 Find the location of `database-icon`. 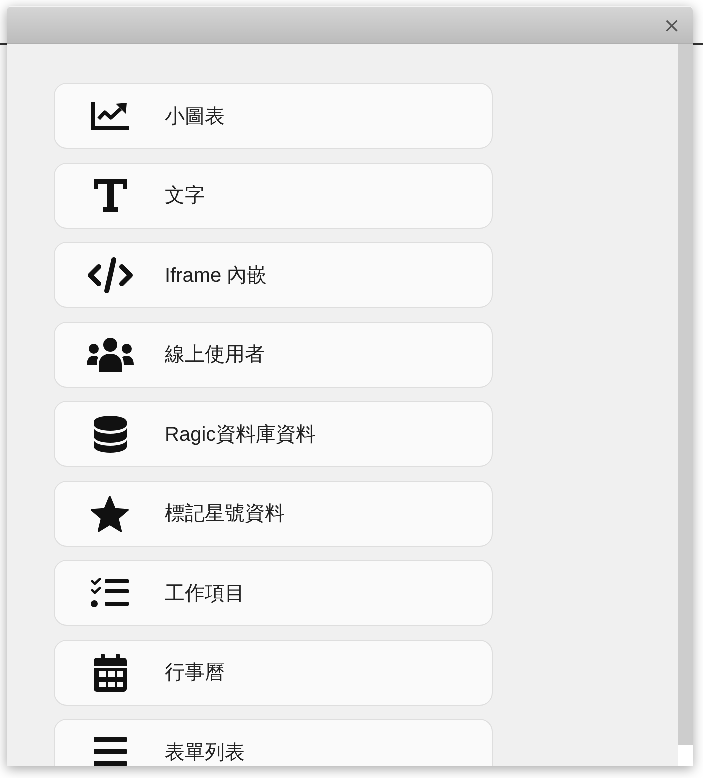

database-icon is located at coordinates (110, 434).